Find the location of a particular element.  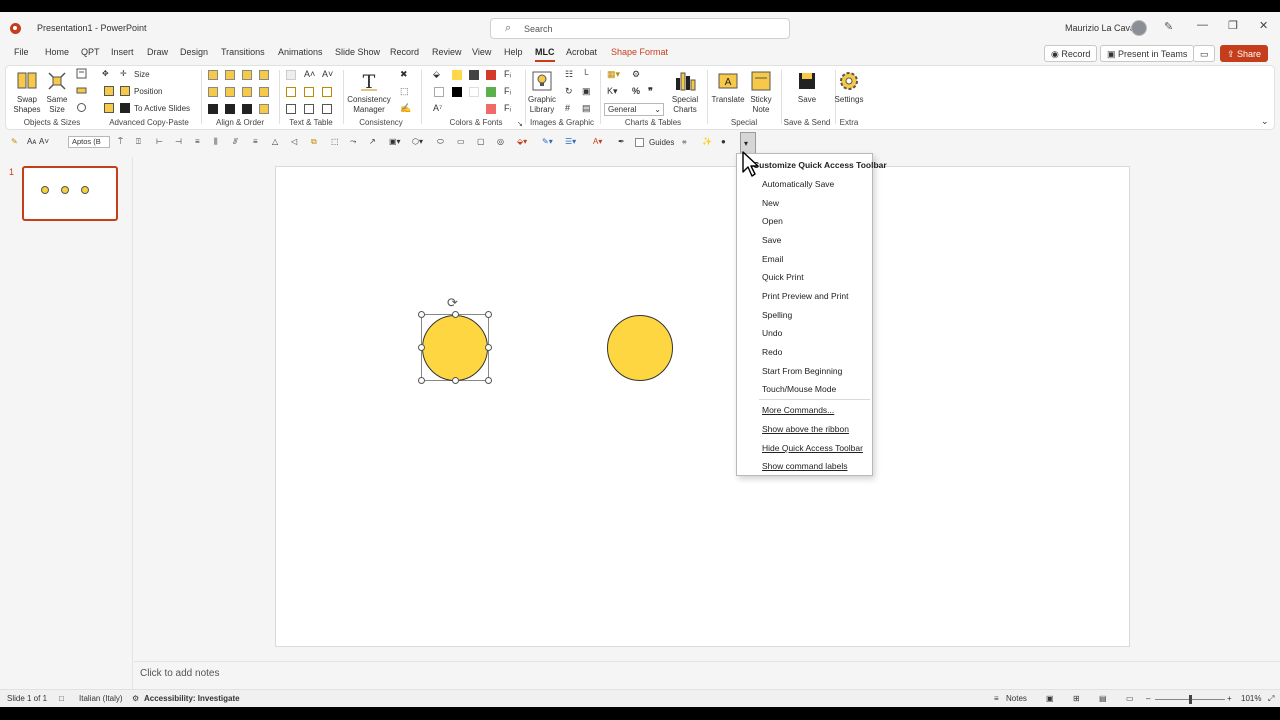

shape-style-icon: ⬚ is located at coordinates (404, 91).